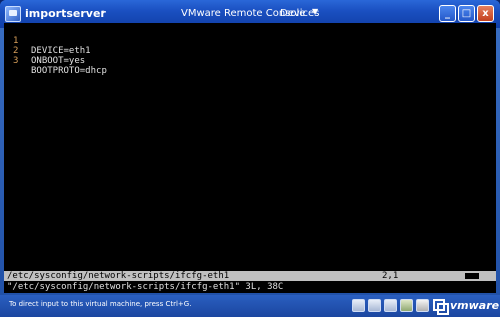 The image size is (500, 317). What do you see at coordinates (374, 305) in the screenshot?
I see `cdrom-icon` at bounding box center [374, 305].